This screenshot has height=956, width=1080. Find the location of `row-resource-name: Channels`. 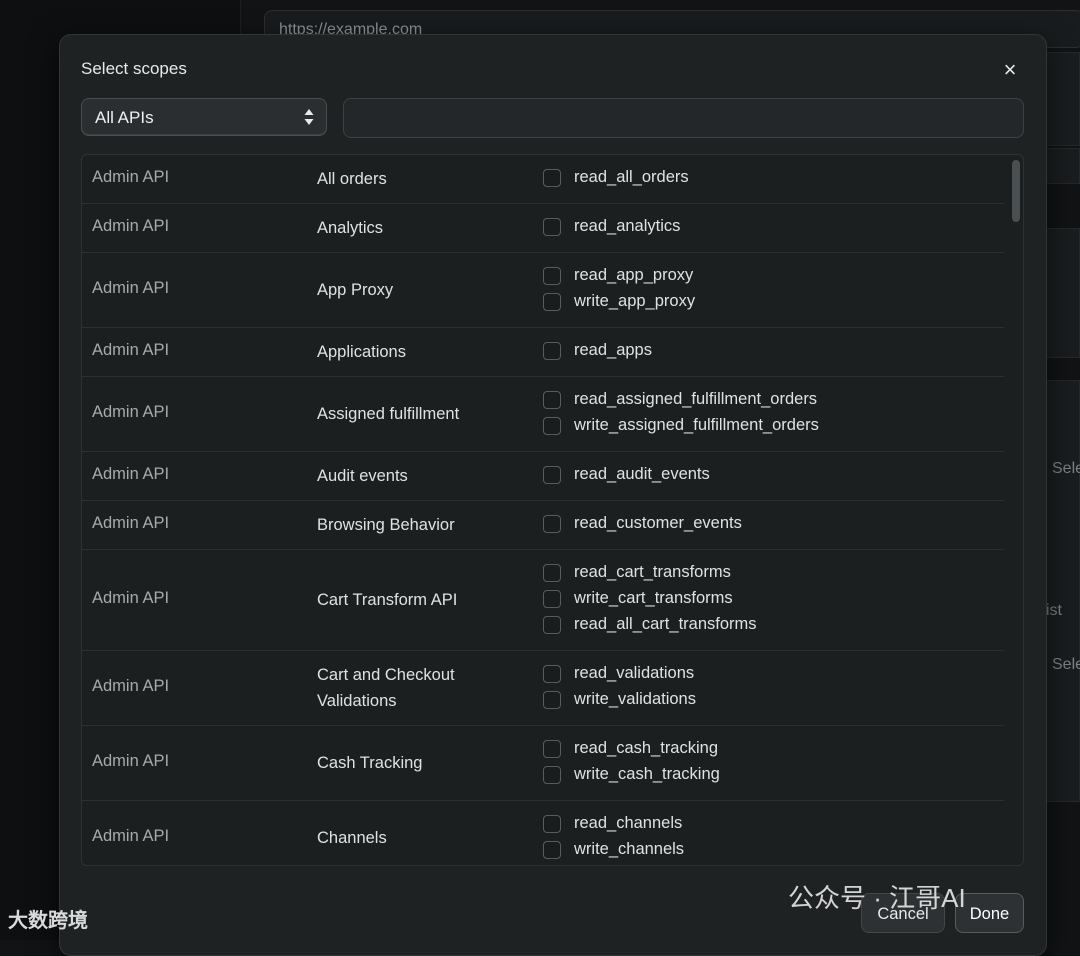

row-resource-name: Channels is located at coordinates (352, 838).